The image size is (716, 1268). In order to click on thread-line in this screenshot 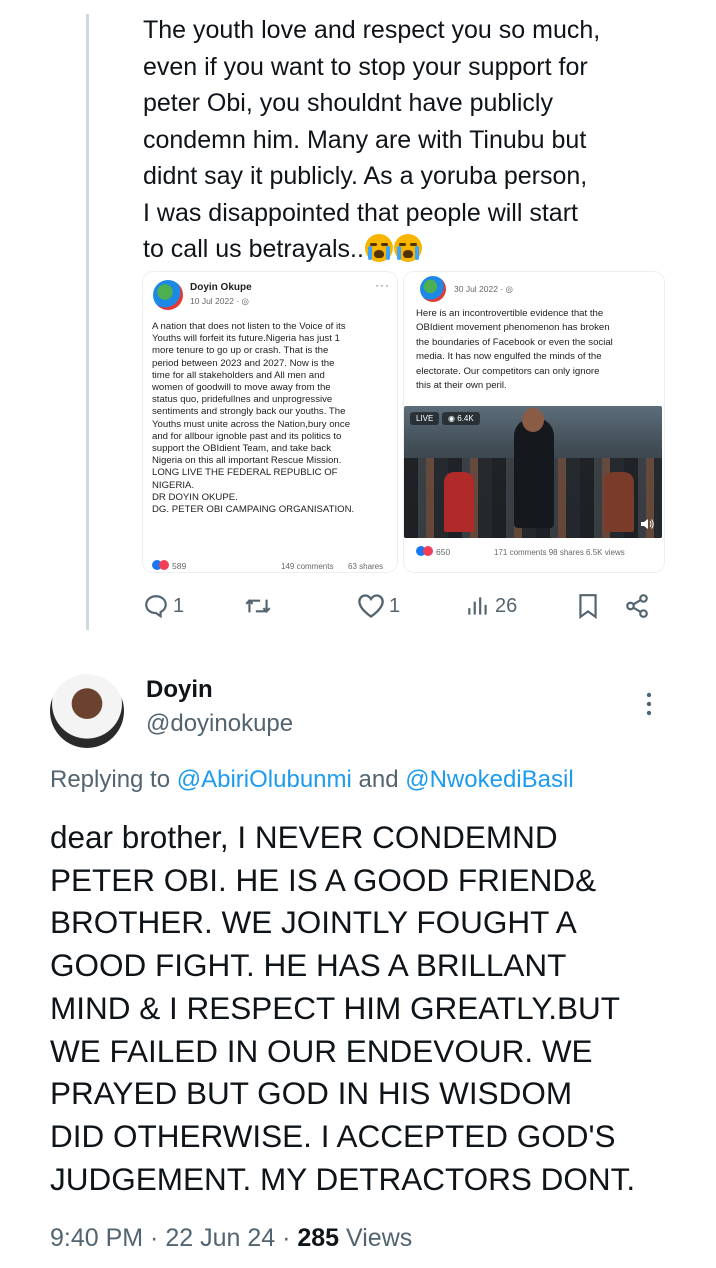, I will do `click(87, 322)`.